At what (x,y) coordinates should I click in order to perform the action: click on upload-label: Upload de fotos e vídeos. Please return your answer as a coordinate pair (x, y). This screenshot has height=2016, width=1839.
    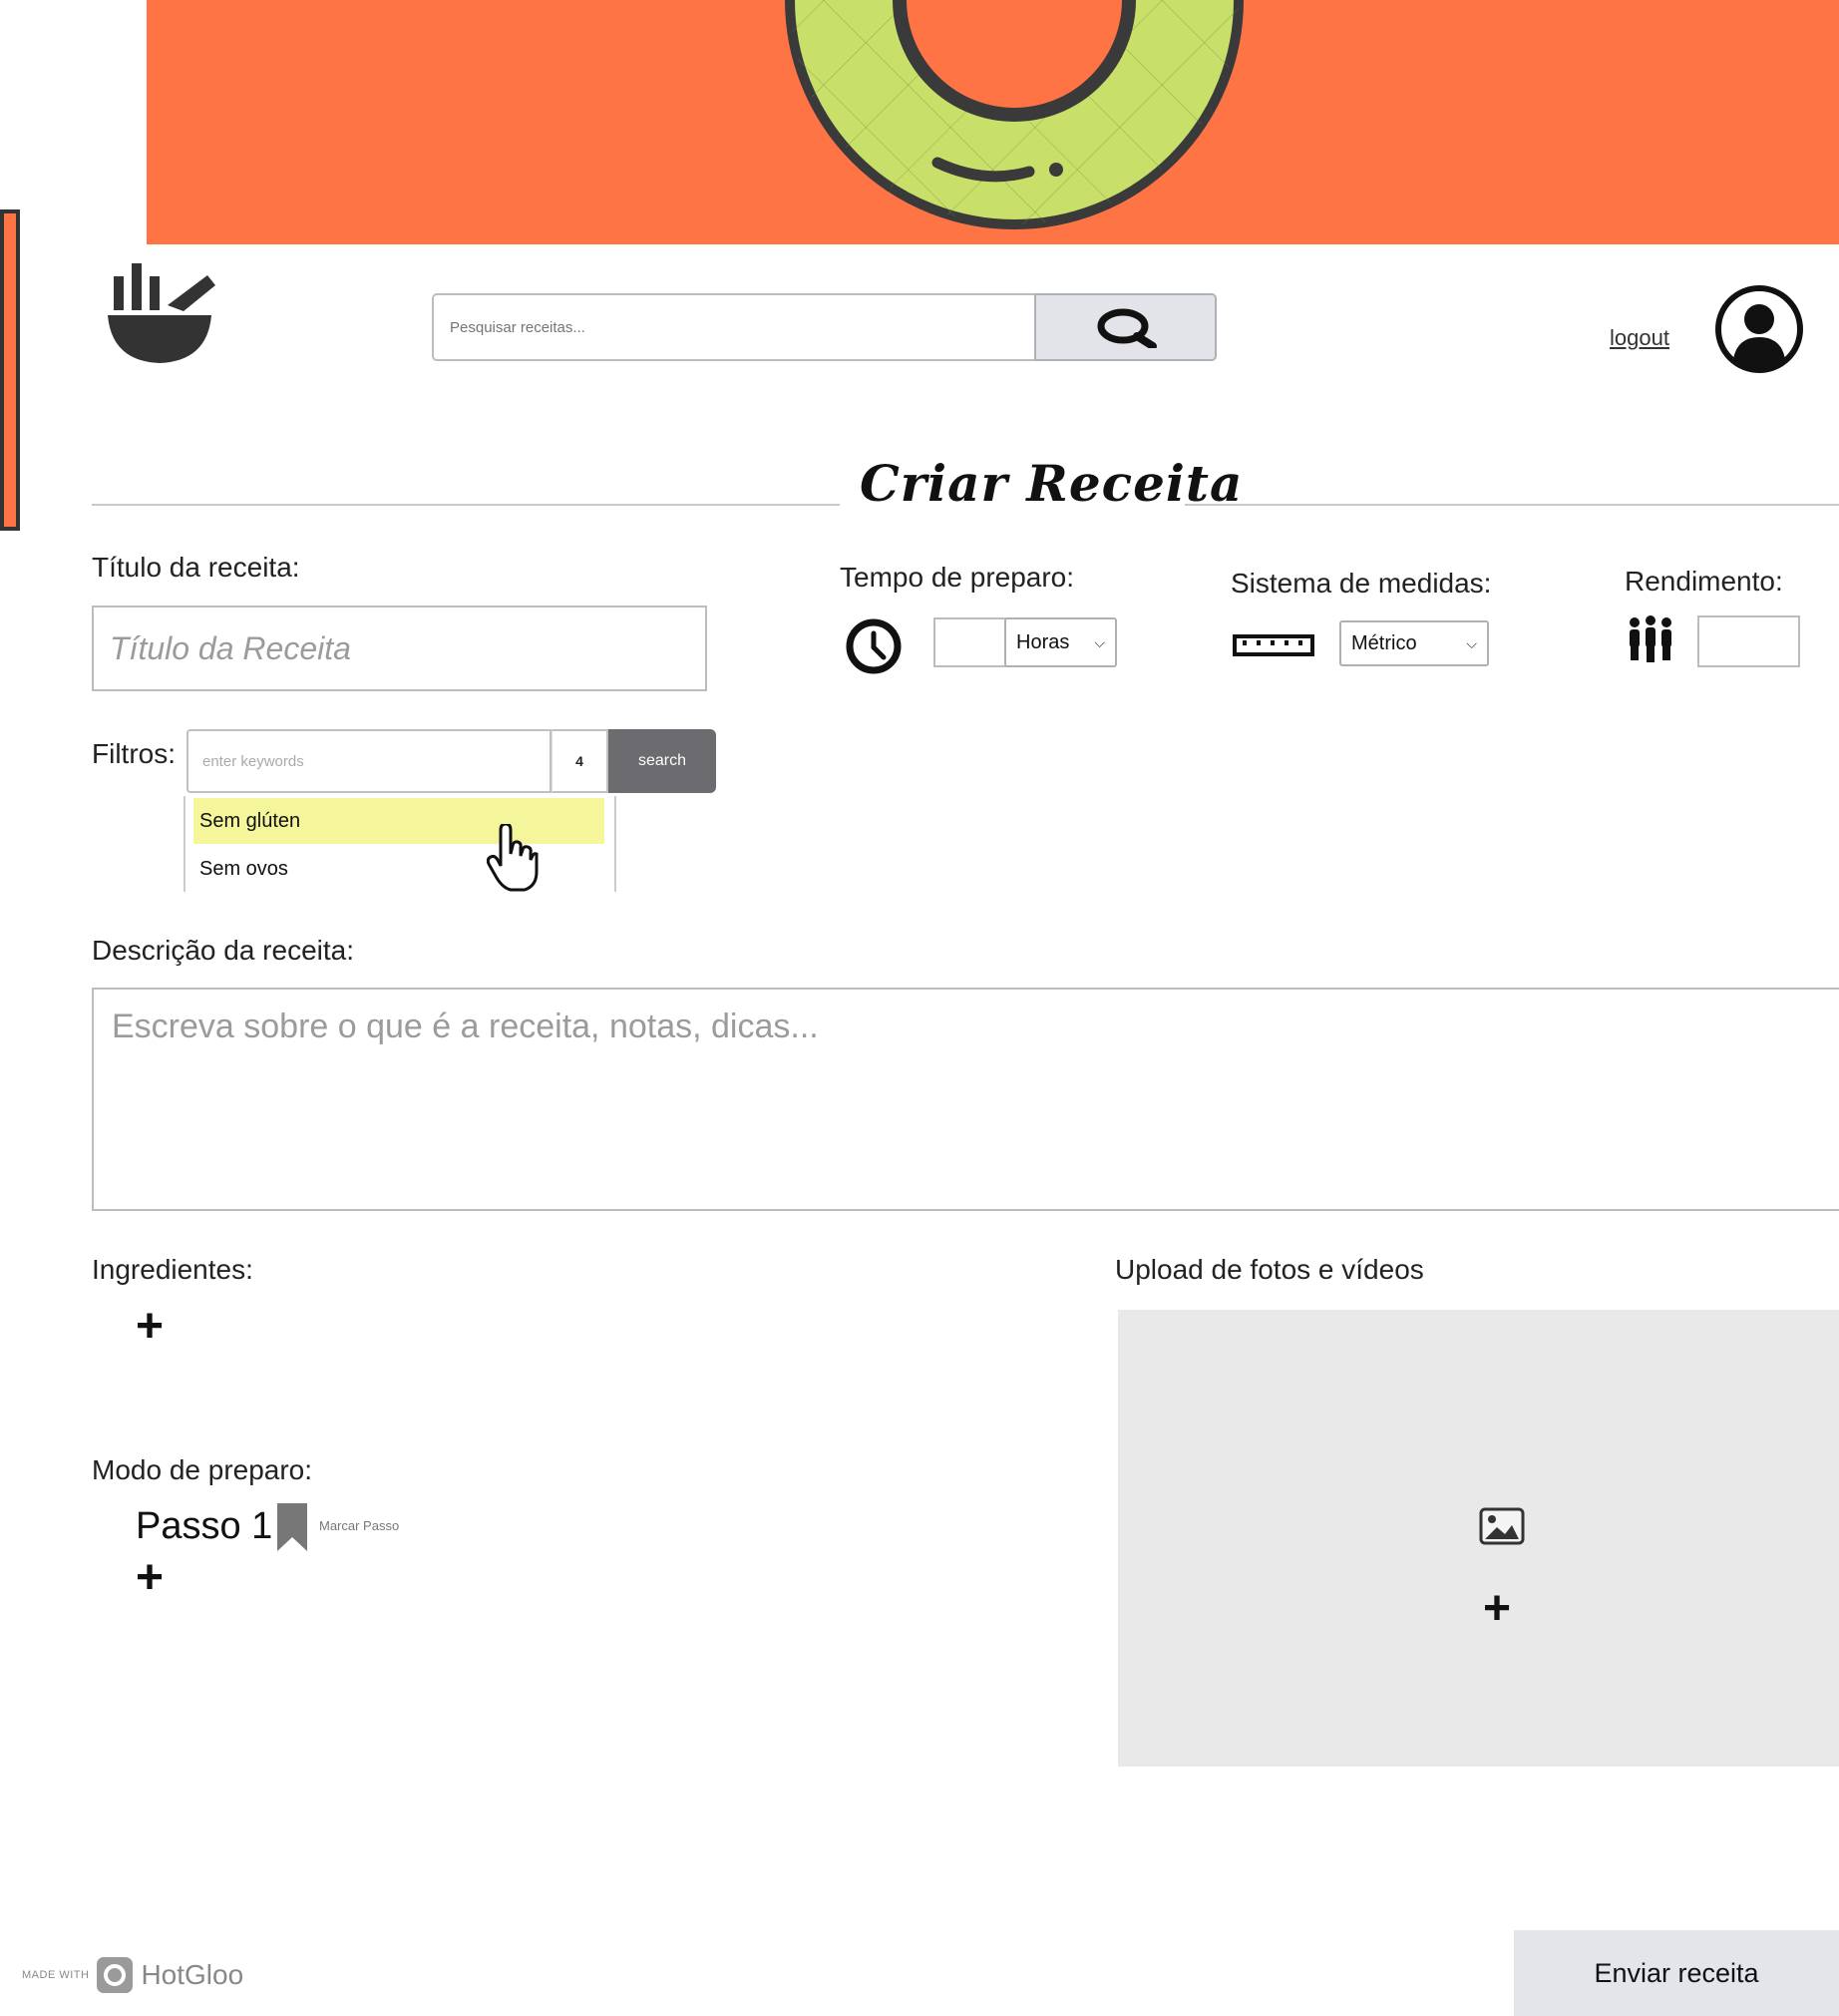
    Looking at the image, I should click on (1269, 1270).